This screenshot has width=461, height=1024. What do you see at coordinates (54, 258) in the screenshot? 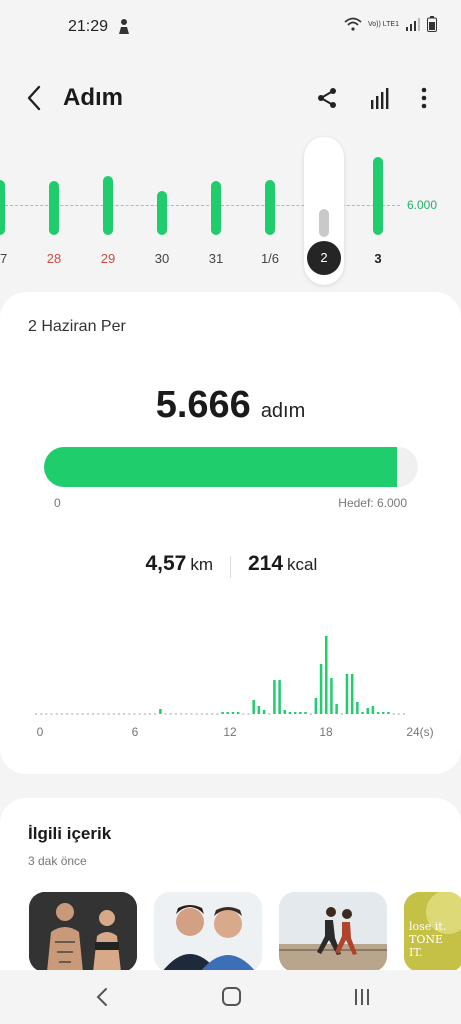
I see `day-label: 28` at bounding box center [54, 258].